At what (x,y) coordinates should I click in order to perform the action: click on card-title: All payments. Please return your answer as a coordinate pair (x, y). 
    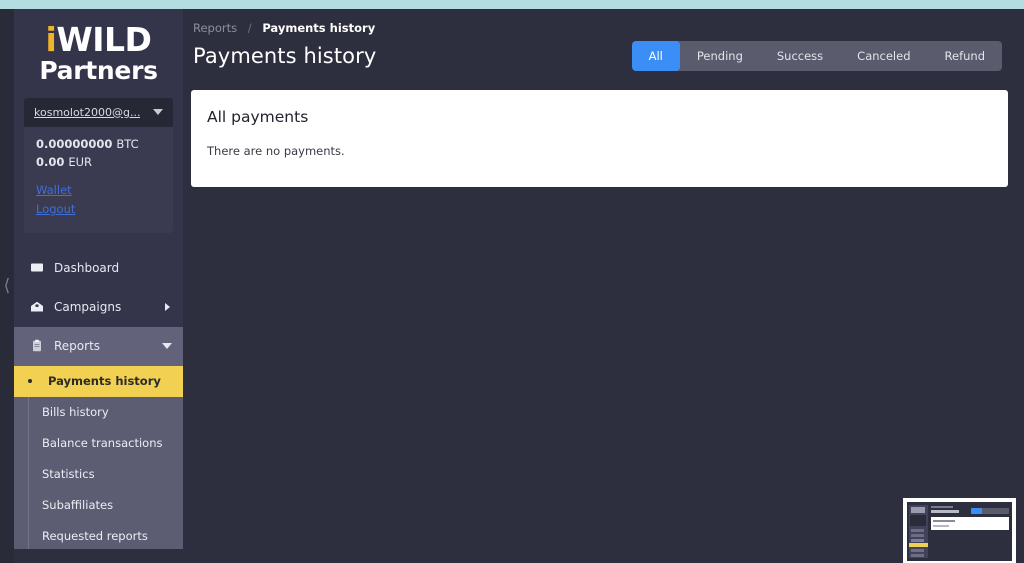
    Looking at the image, I should click on (258, 117).